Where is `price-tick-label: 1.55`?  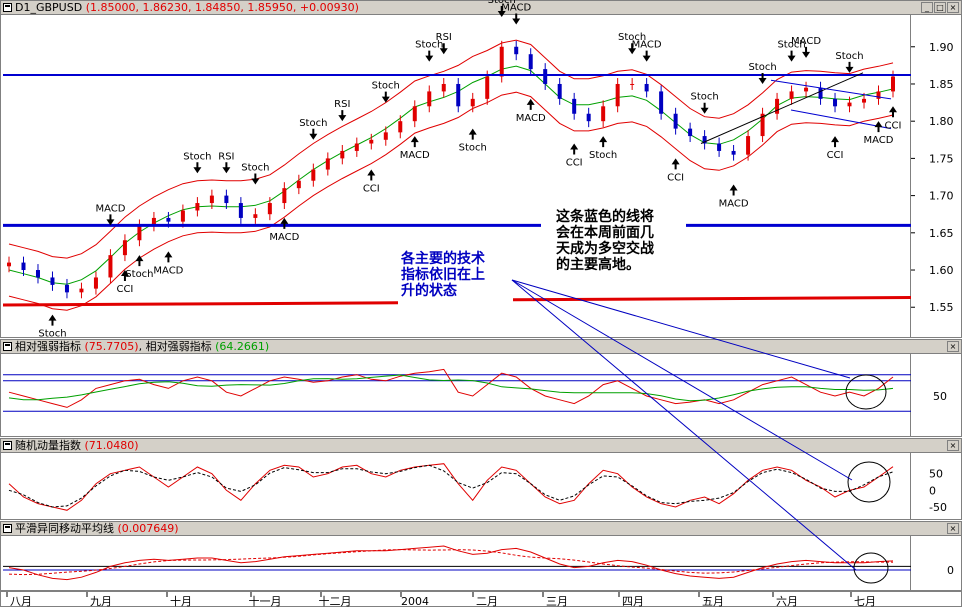 price-tick-label: 1.55 is located at coordinates (941, 307).